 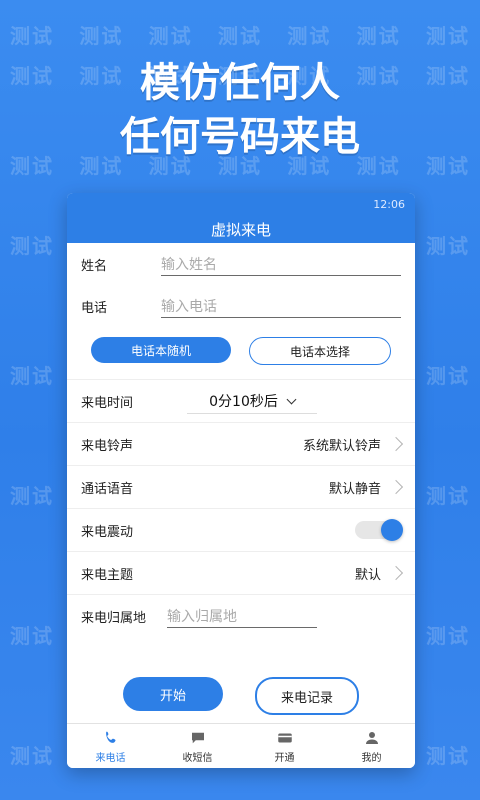 What do you see at coordinates (241, 486) in the screenshot?
I see `voice-row: 通话语音 默认静音` at bounding box center [241, 486].